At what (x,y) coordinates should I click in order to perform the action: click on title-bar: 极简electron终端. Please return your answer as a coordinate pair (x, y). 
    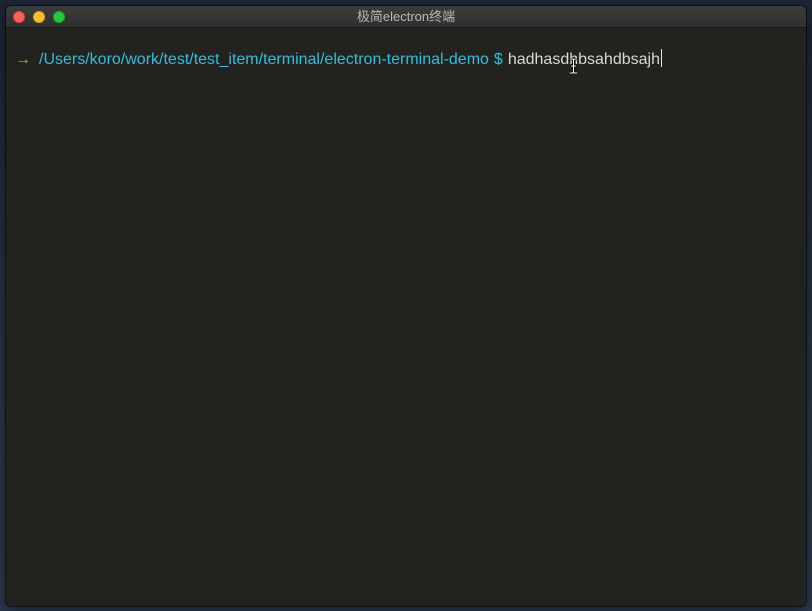
    Looking at the image, I should click on (406, 17).